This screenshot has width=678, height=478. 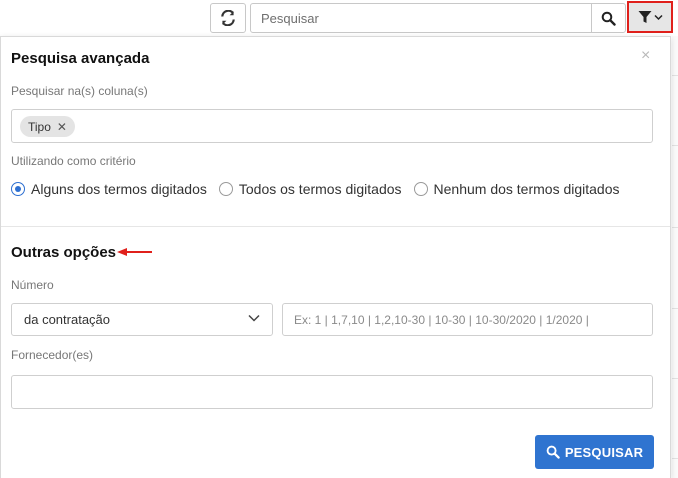 I want to click on advanced-filter-button, so click(x=650, y=17).